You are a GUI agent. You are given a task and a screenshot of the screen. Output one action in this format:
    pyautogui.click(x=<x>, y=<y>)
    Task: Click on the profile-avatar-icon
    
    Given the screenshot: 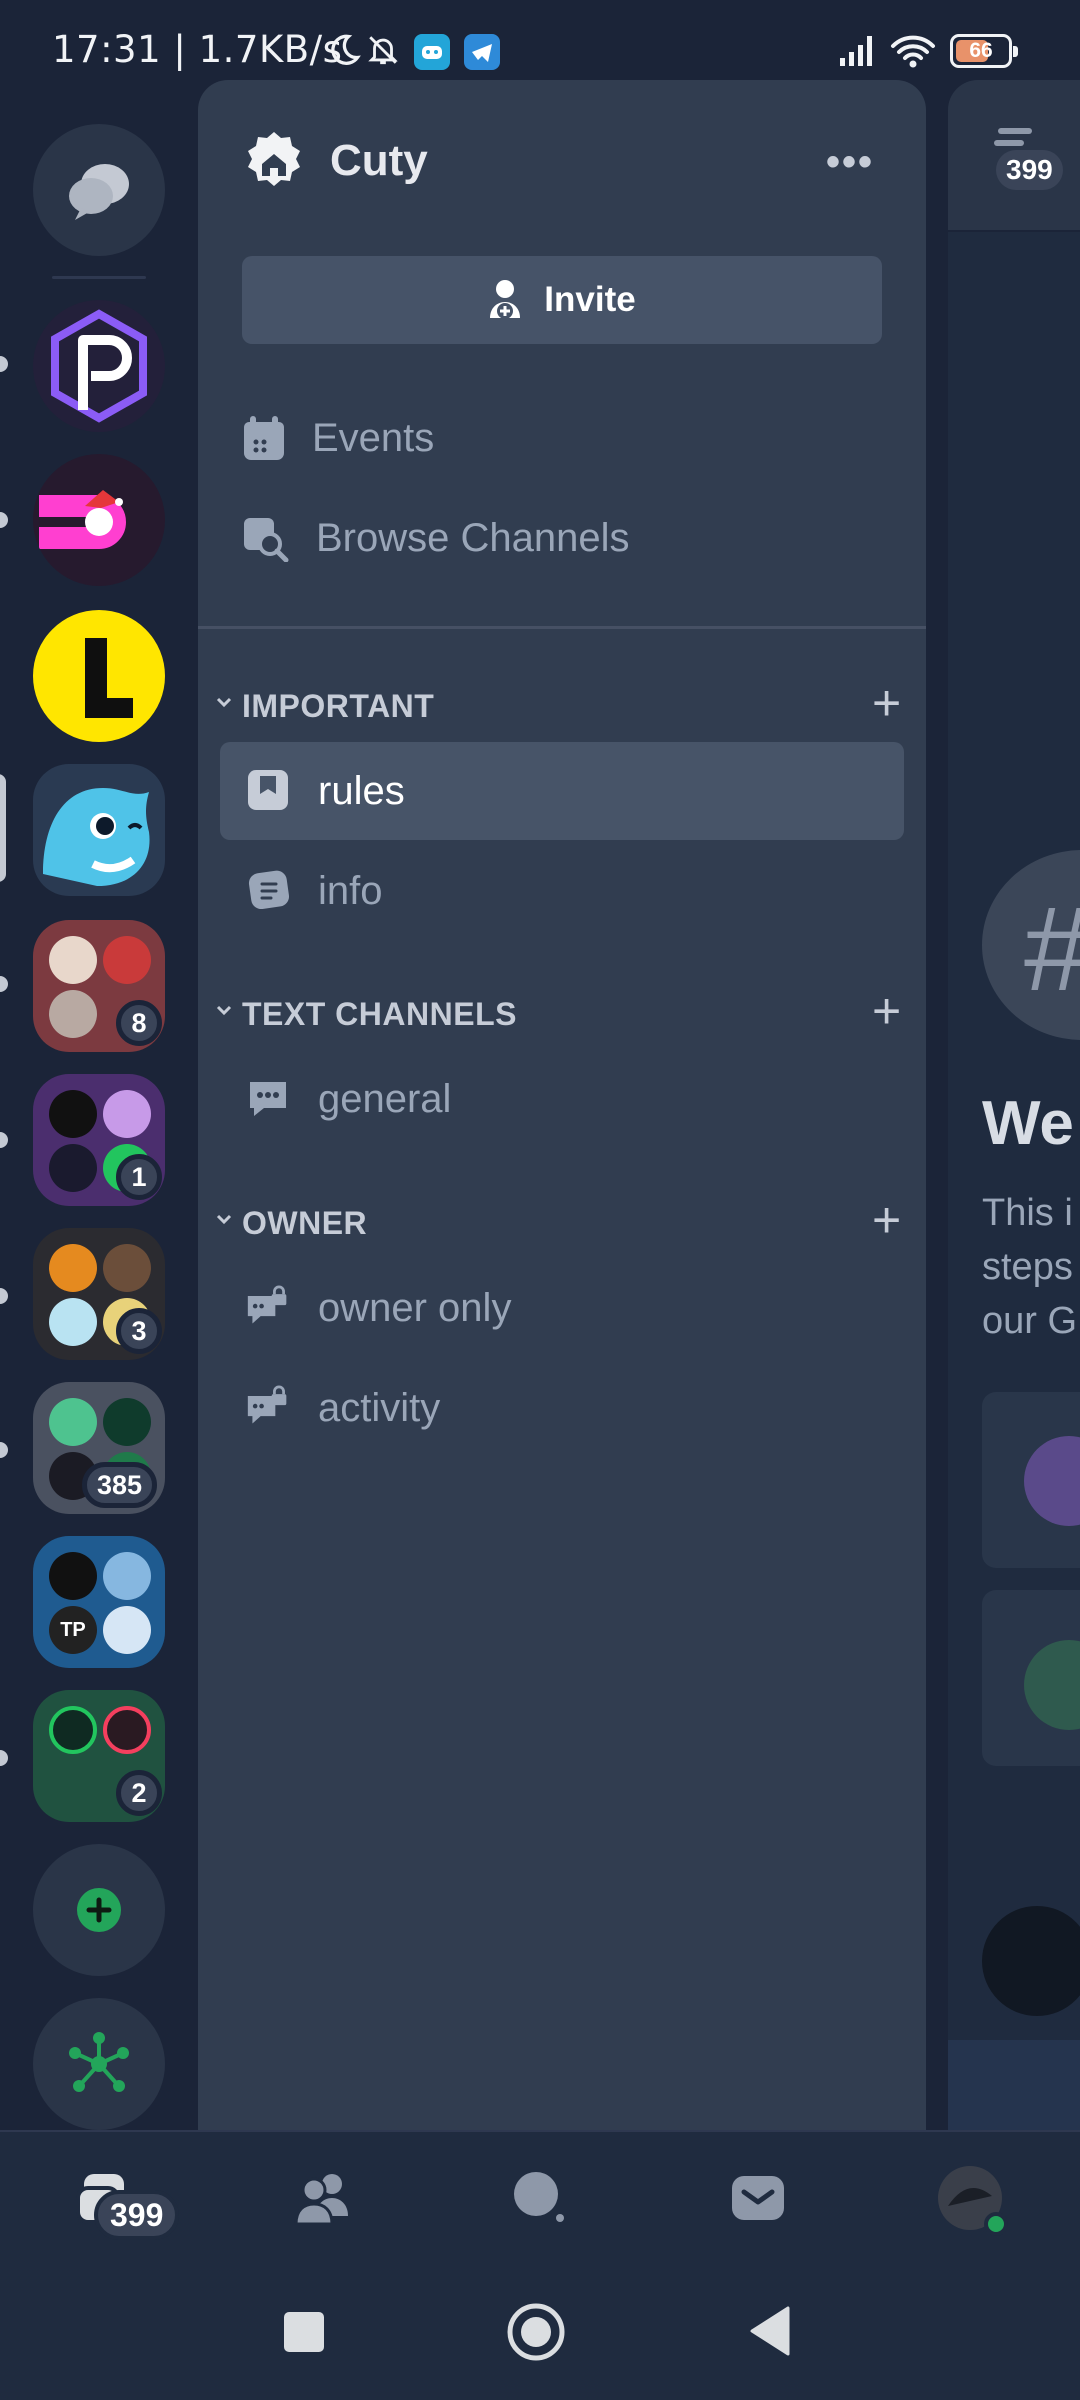 What is the action you would take?
    pyautogui.click(x=973, y=2201)
    